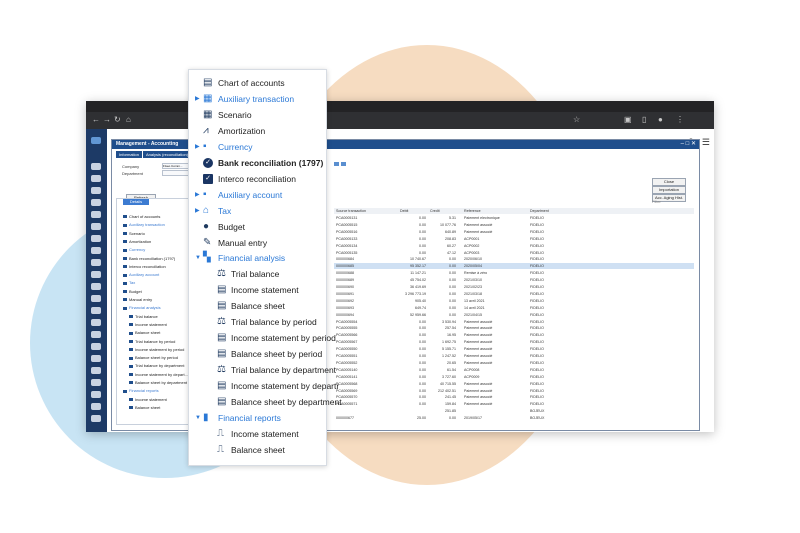 Image resolution: width=800 pixels, height=533 pixels. I want to click on details-item: Trial balance, so click(143, 316).